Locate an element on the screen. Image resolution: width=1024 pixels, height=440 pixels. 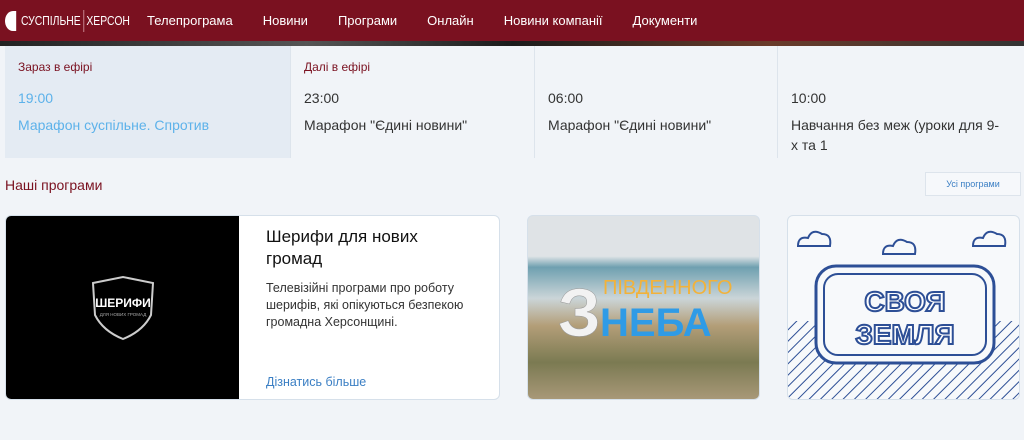
schedule-title: Марафон суспільне. Спротив is located at coordinates (114, 125).